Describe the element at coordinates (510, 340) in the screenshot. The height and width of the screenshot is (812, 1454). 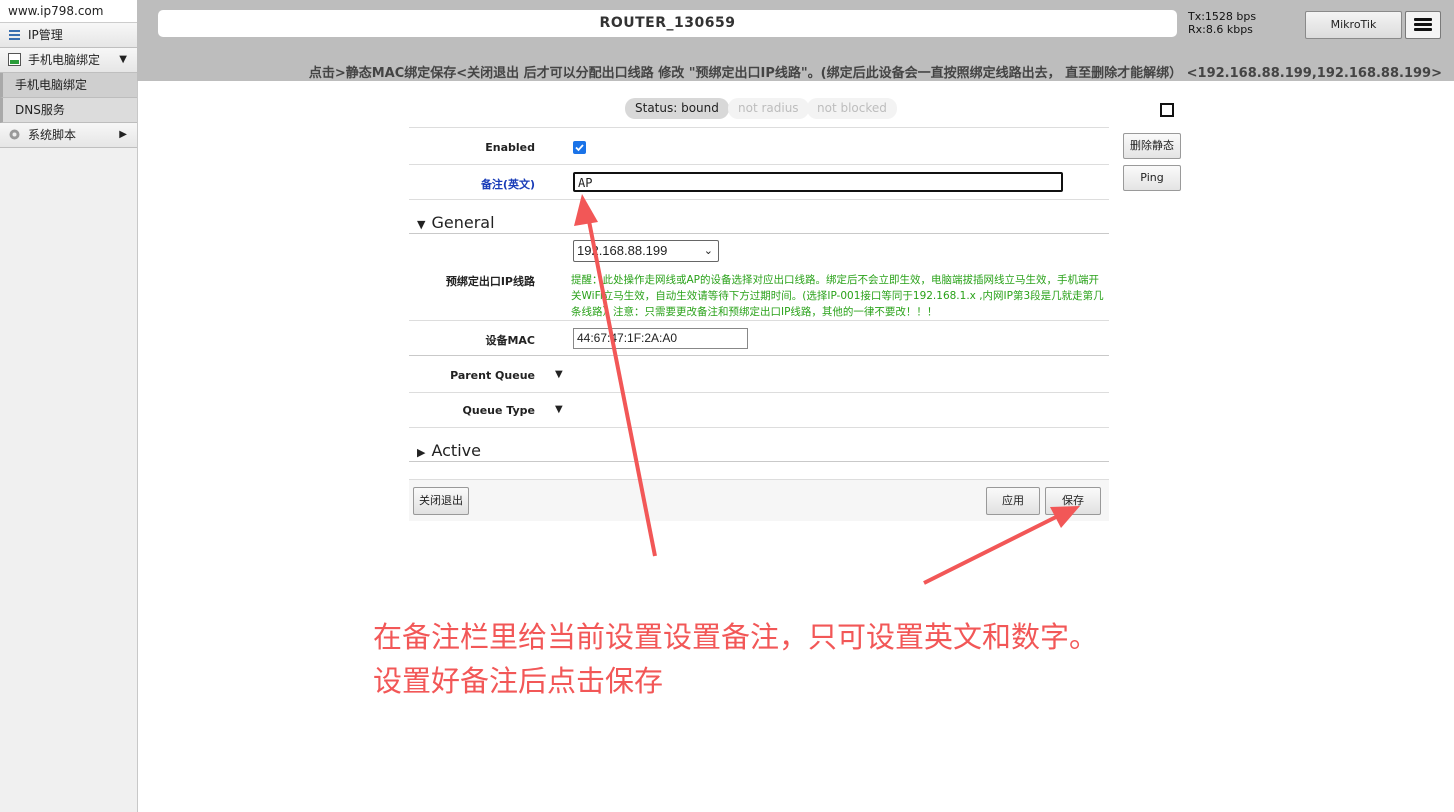
I see `mac-label: 设备MAC` at that location.